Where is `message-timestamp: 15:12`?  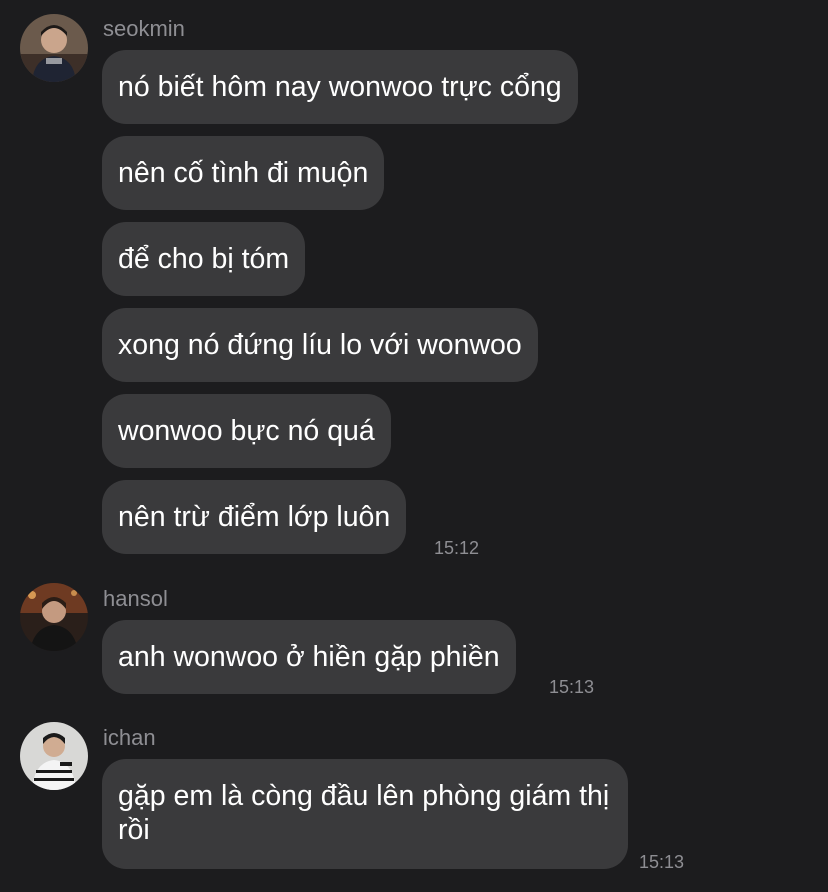
message-timestamp: 15:12 is located at coordinates (457, 548).